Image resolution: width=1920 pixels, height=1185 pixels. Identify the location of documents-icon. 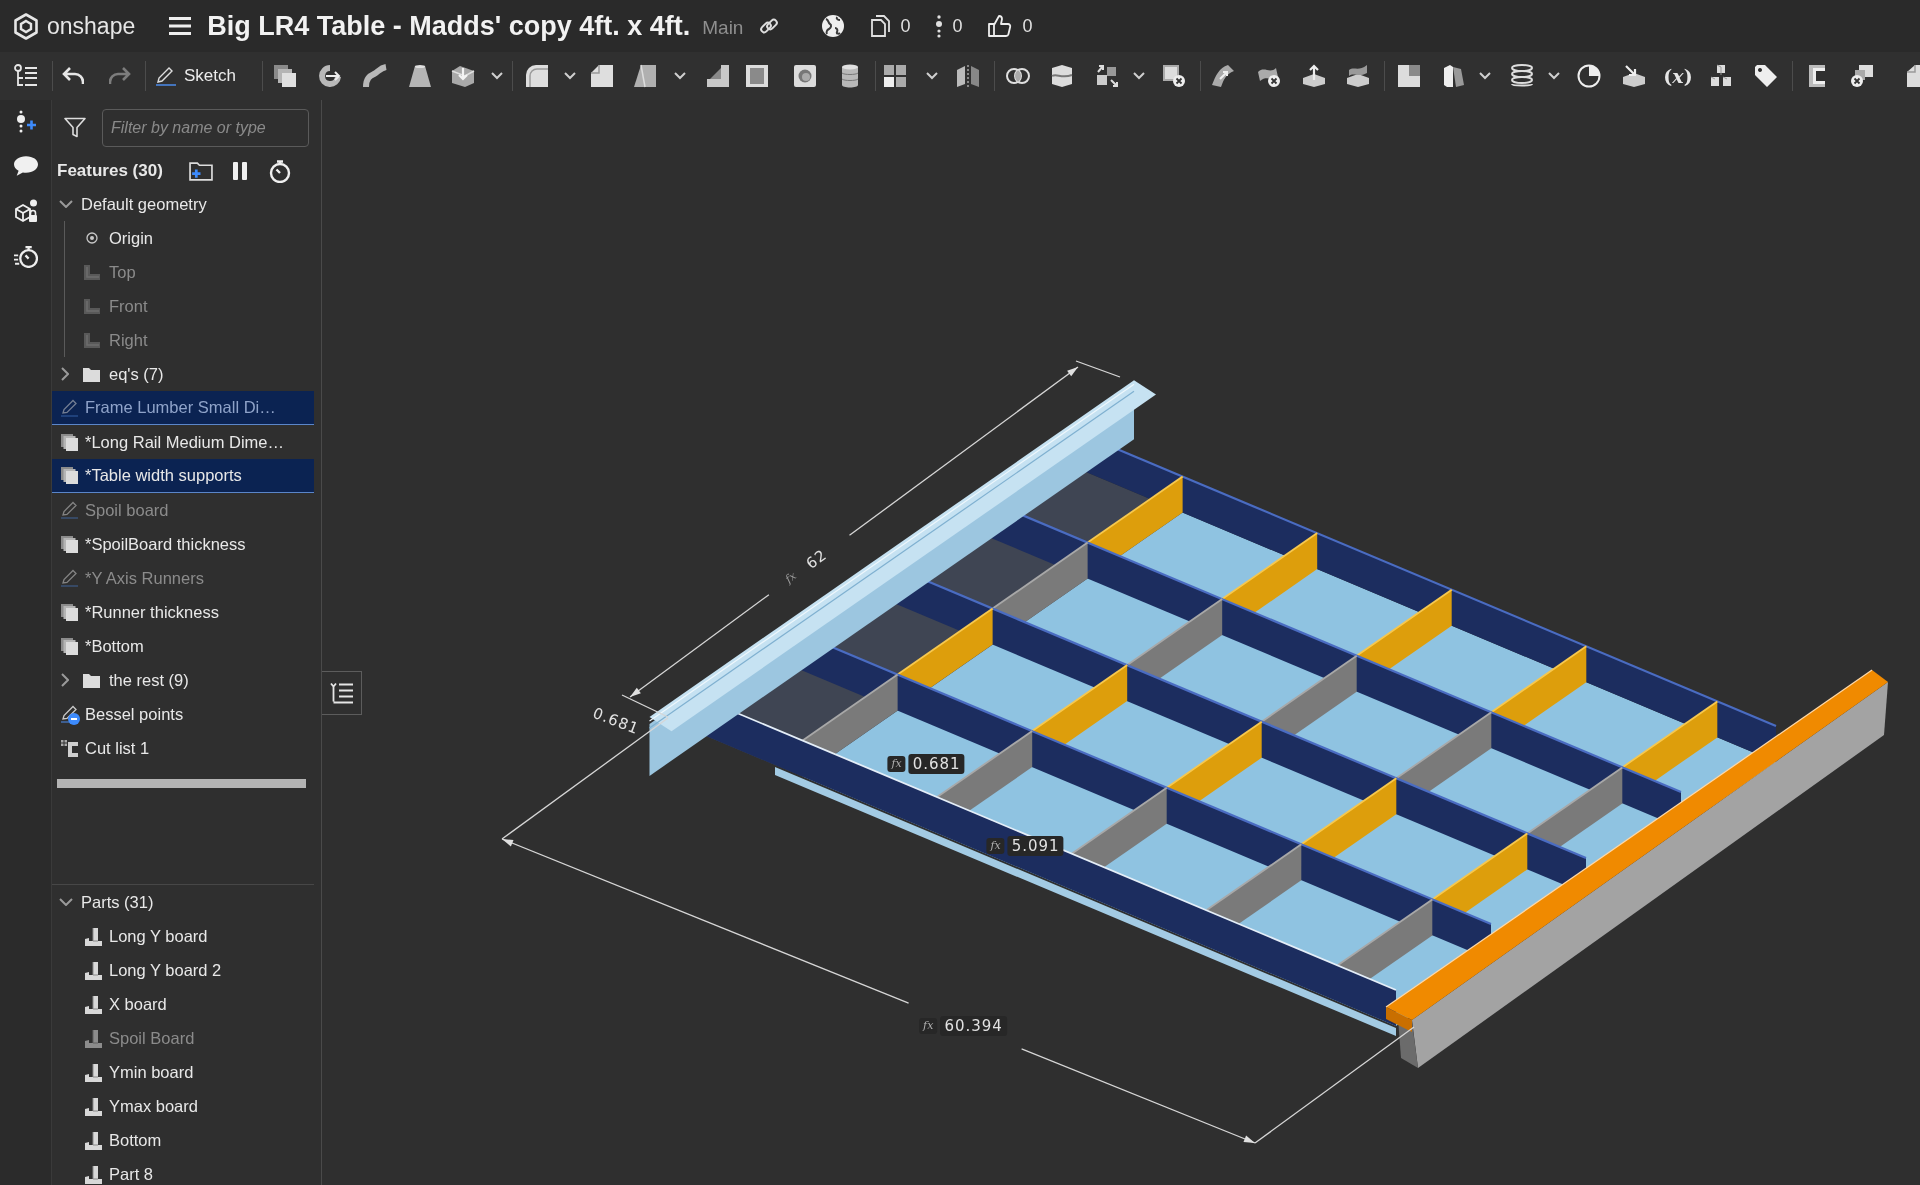
(881, 26).